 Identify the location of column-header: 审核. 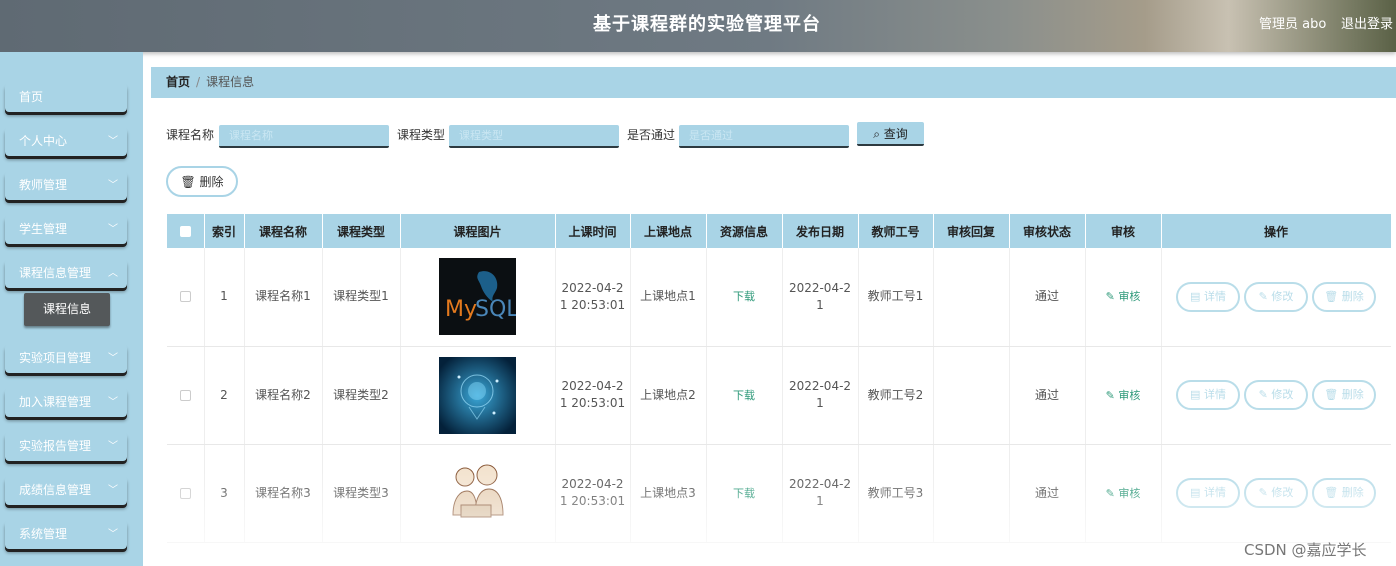
(1123, 231).